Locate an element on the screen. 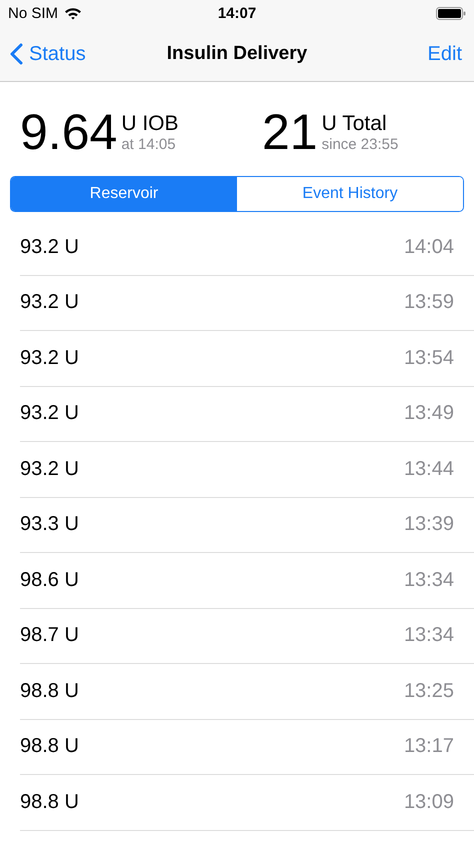  back-button: Status is located at coordinates (48, 54).